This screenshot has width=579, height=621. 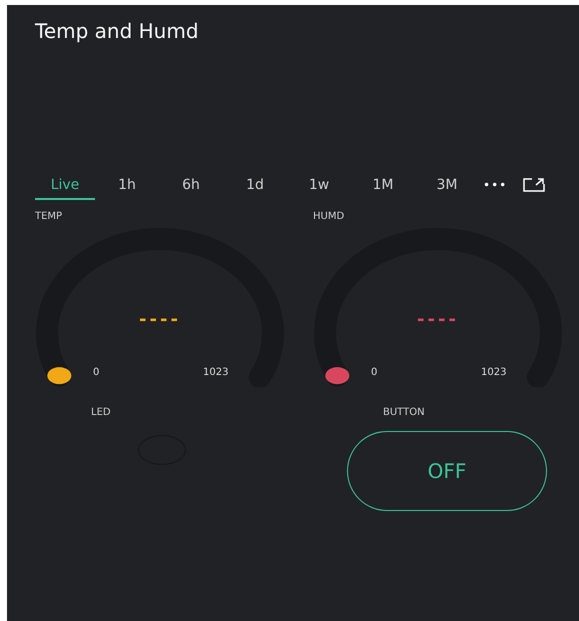 I want to click on button-label: BUTTON, so click(x=404, y=413).